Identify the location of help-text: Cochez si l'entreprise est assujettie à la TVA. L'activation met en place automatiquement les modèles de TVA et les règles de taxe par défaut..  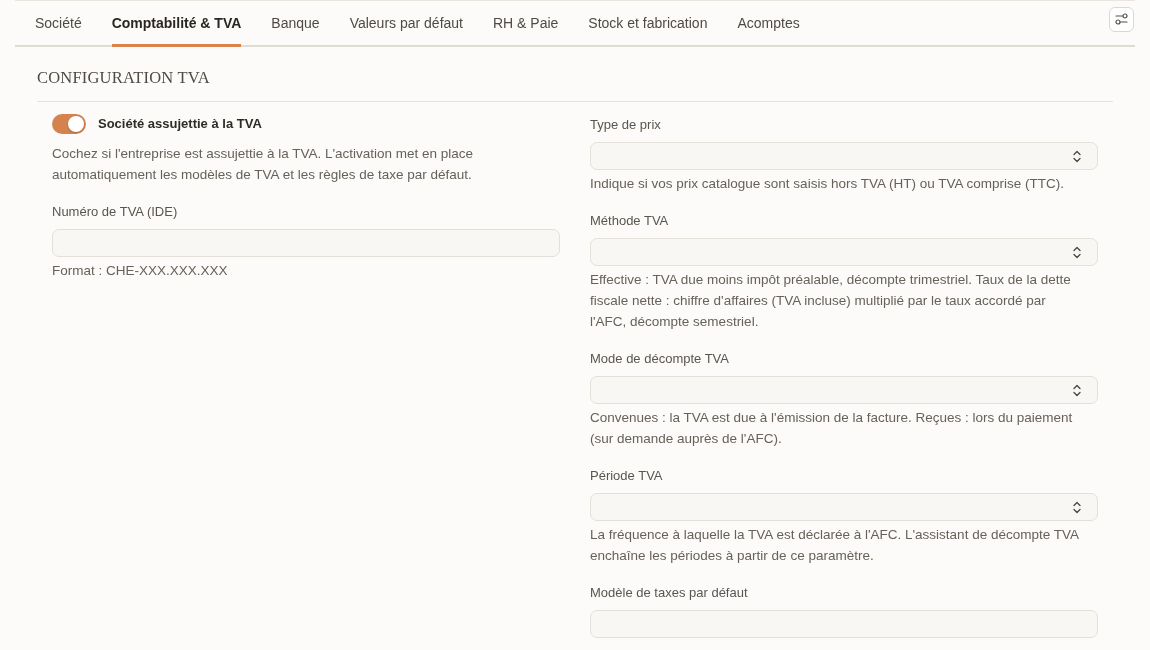
(263, 164).